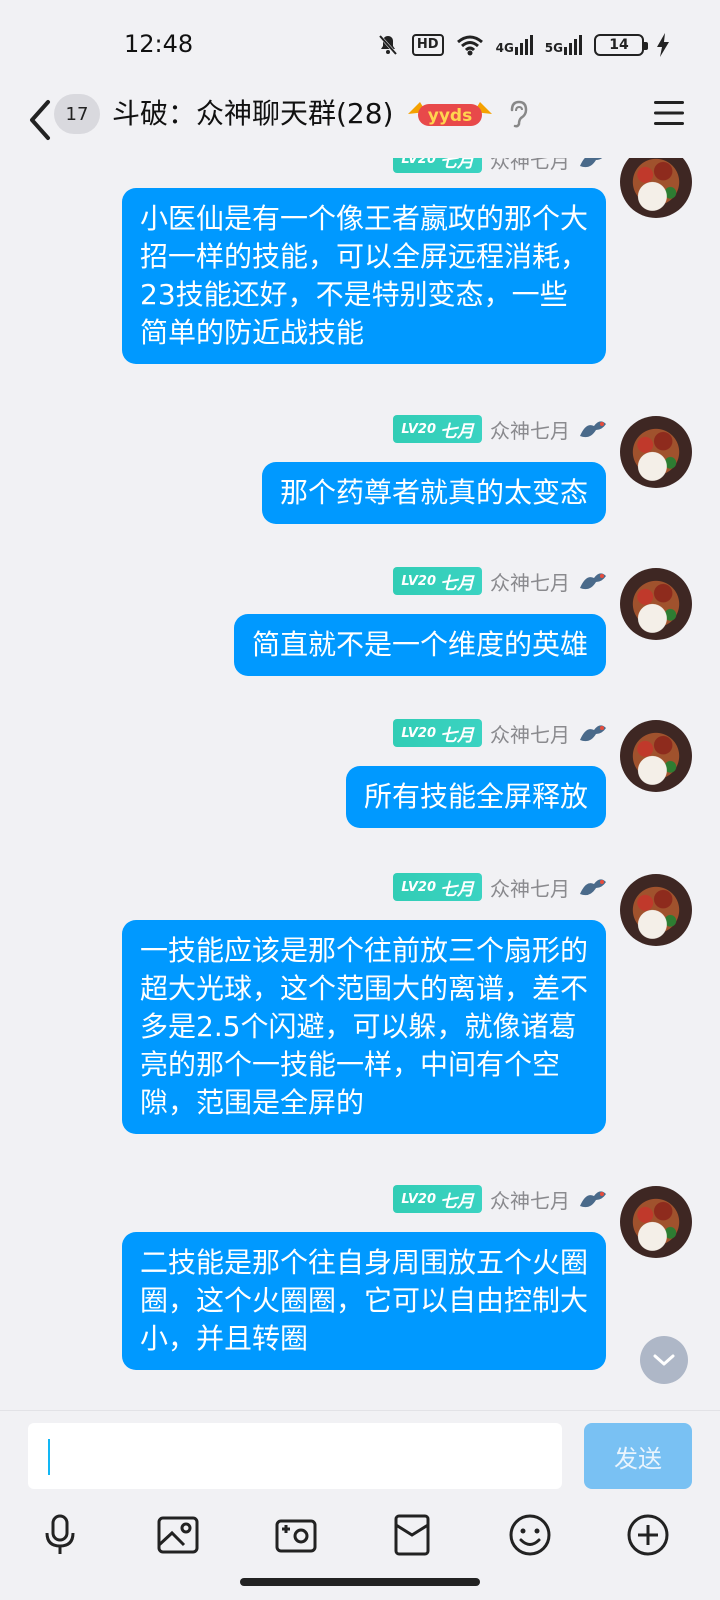 The image size is (720, 1600). I want to click on text-caret, so click(49, 1457).